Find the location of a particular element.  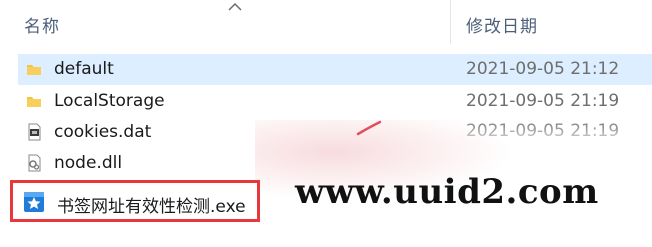

sort-ascending-icon is located at coordinates (235, 6).